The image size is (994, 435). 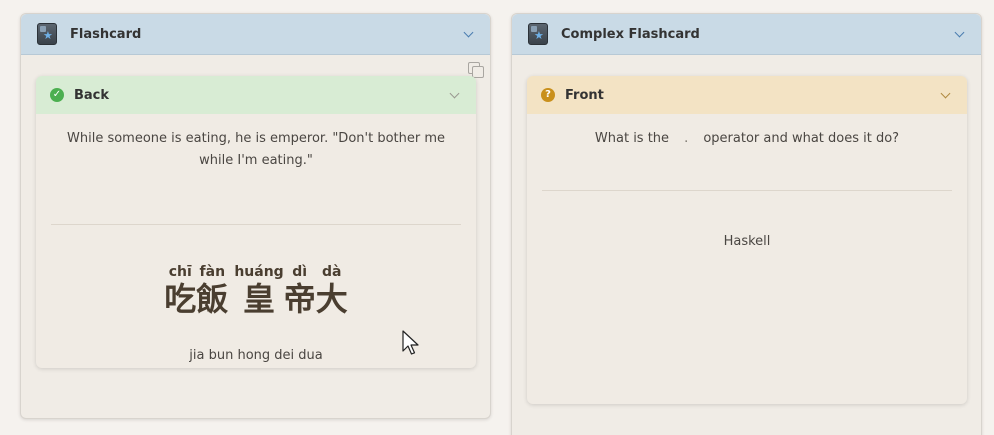 I want to click on copy-icon, so click(x=475, y=69).